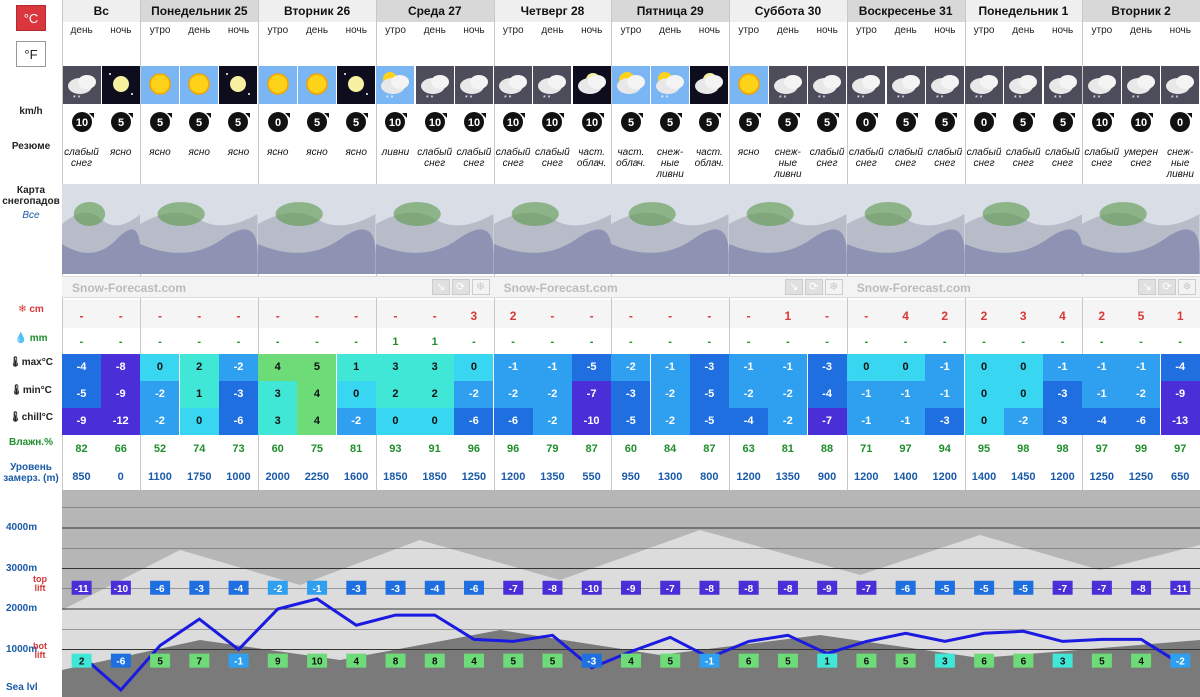 The width and height of the screenshot is (1200, 697). What do you see at coordinates (1102, 421) in the screenshot?
I see `temp-chill: -4` at bounding box center [1102, 421].